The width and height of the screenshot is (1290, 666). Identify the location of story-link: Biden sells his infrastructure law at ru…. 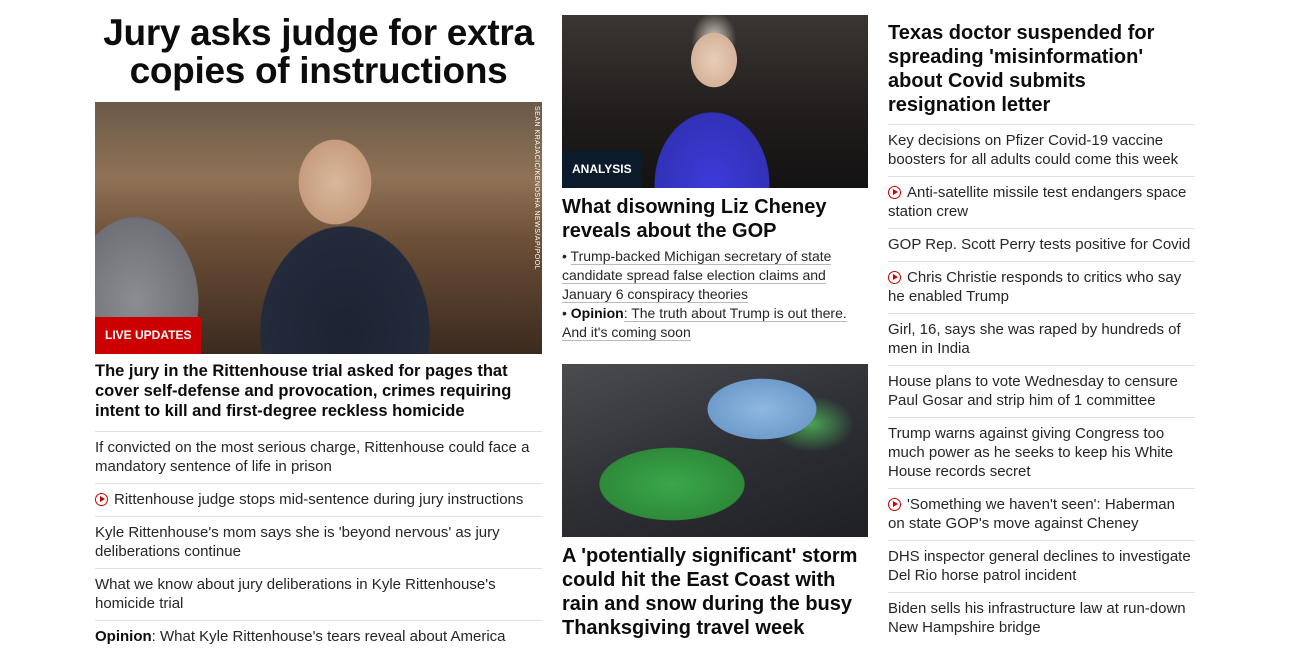
(1037, 618).